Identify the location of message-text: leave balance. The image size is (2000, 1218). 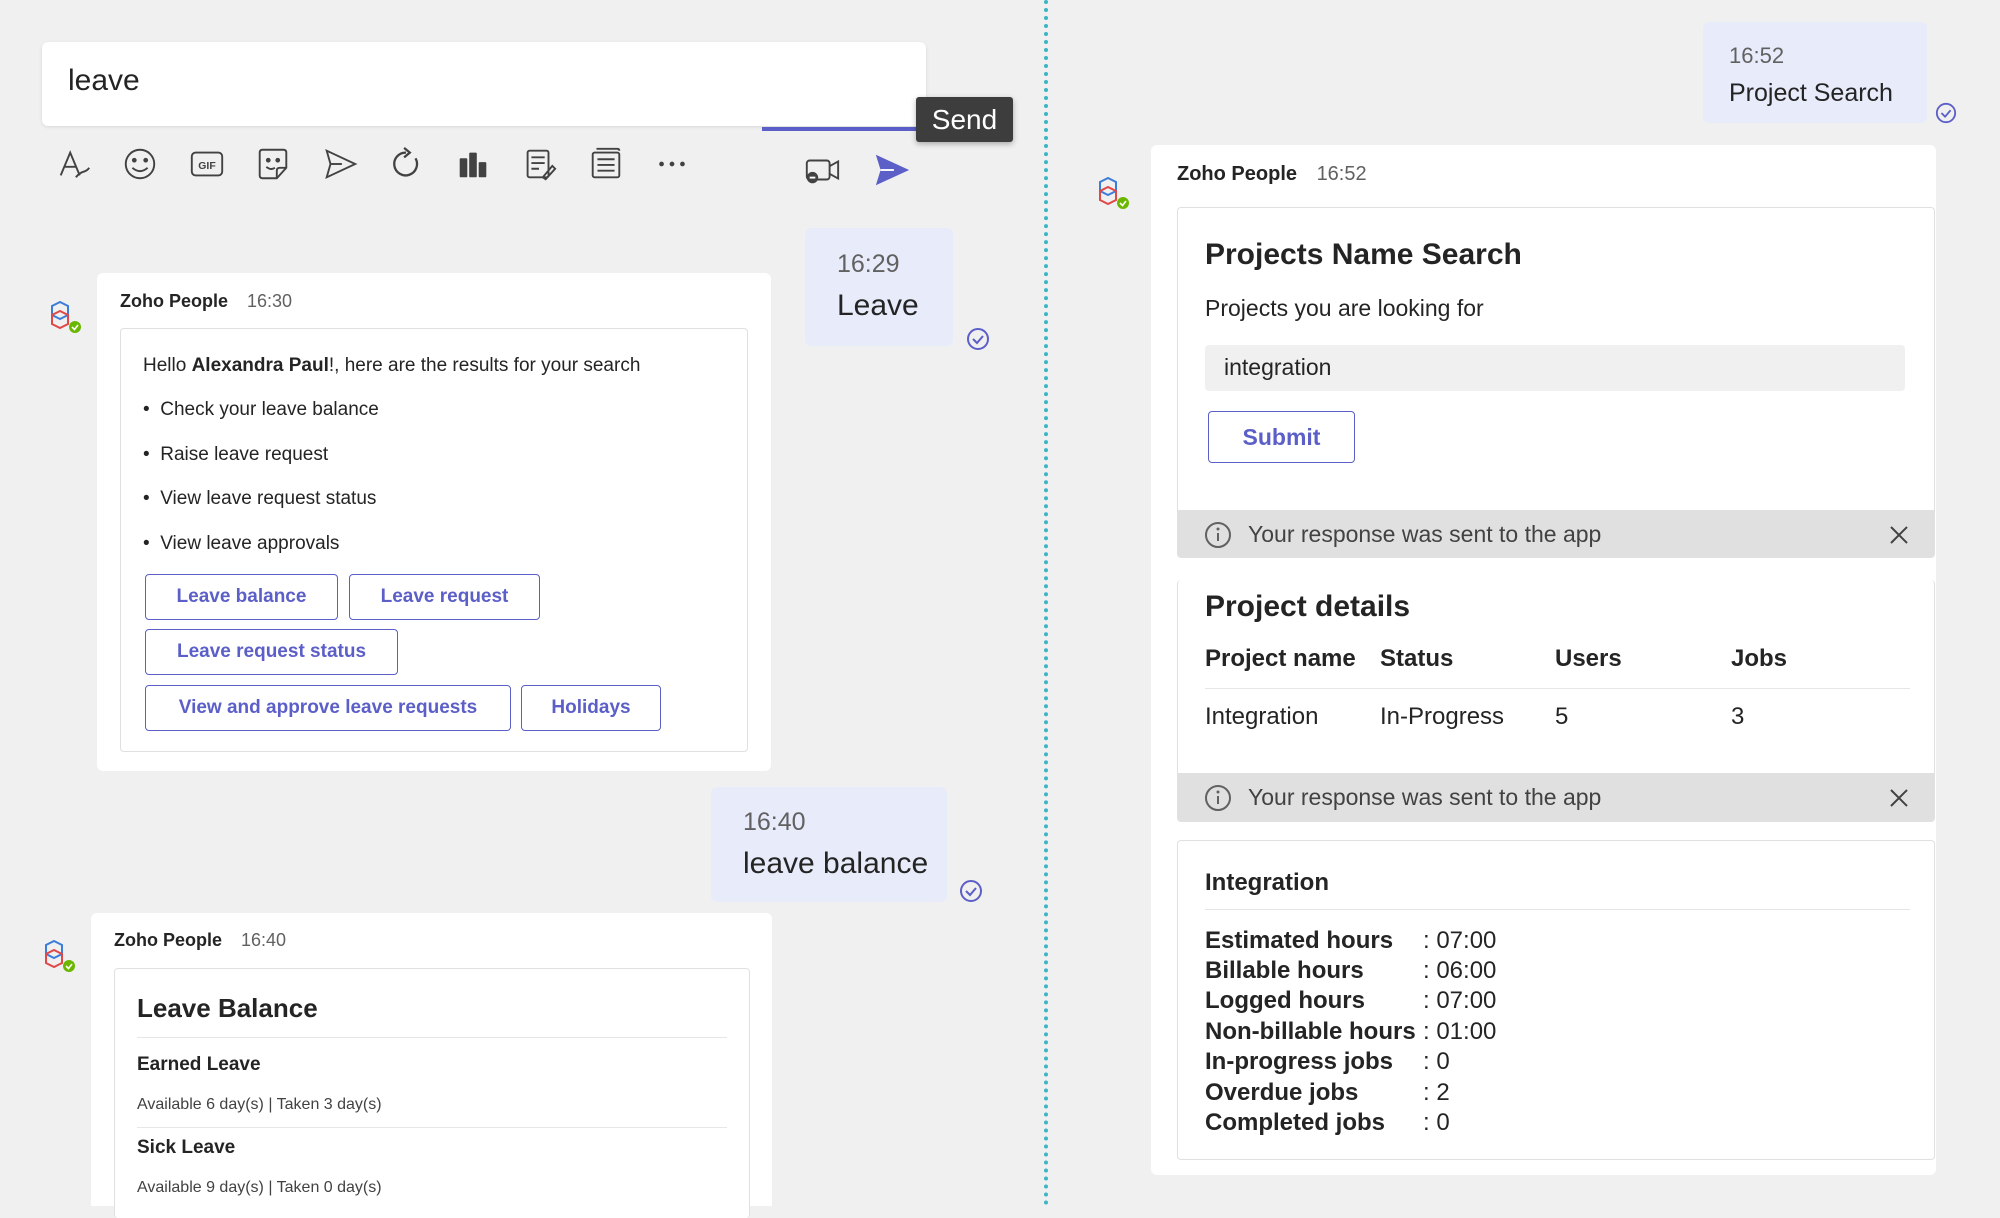
(836, 863).